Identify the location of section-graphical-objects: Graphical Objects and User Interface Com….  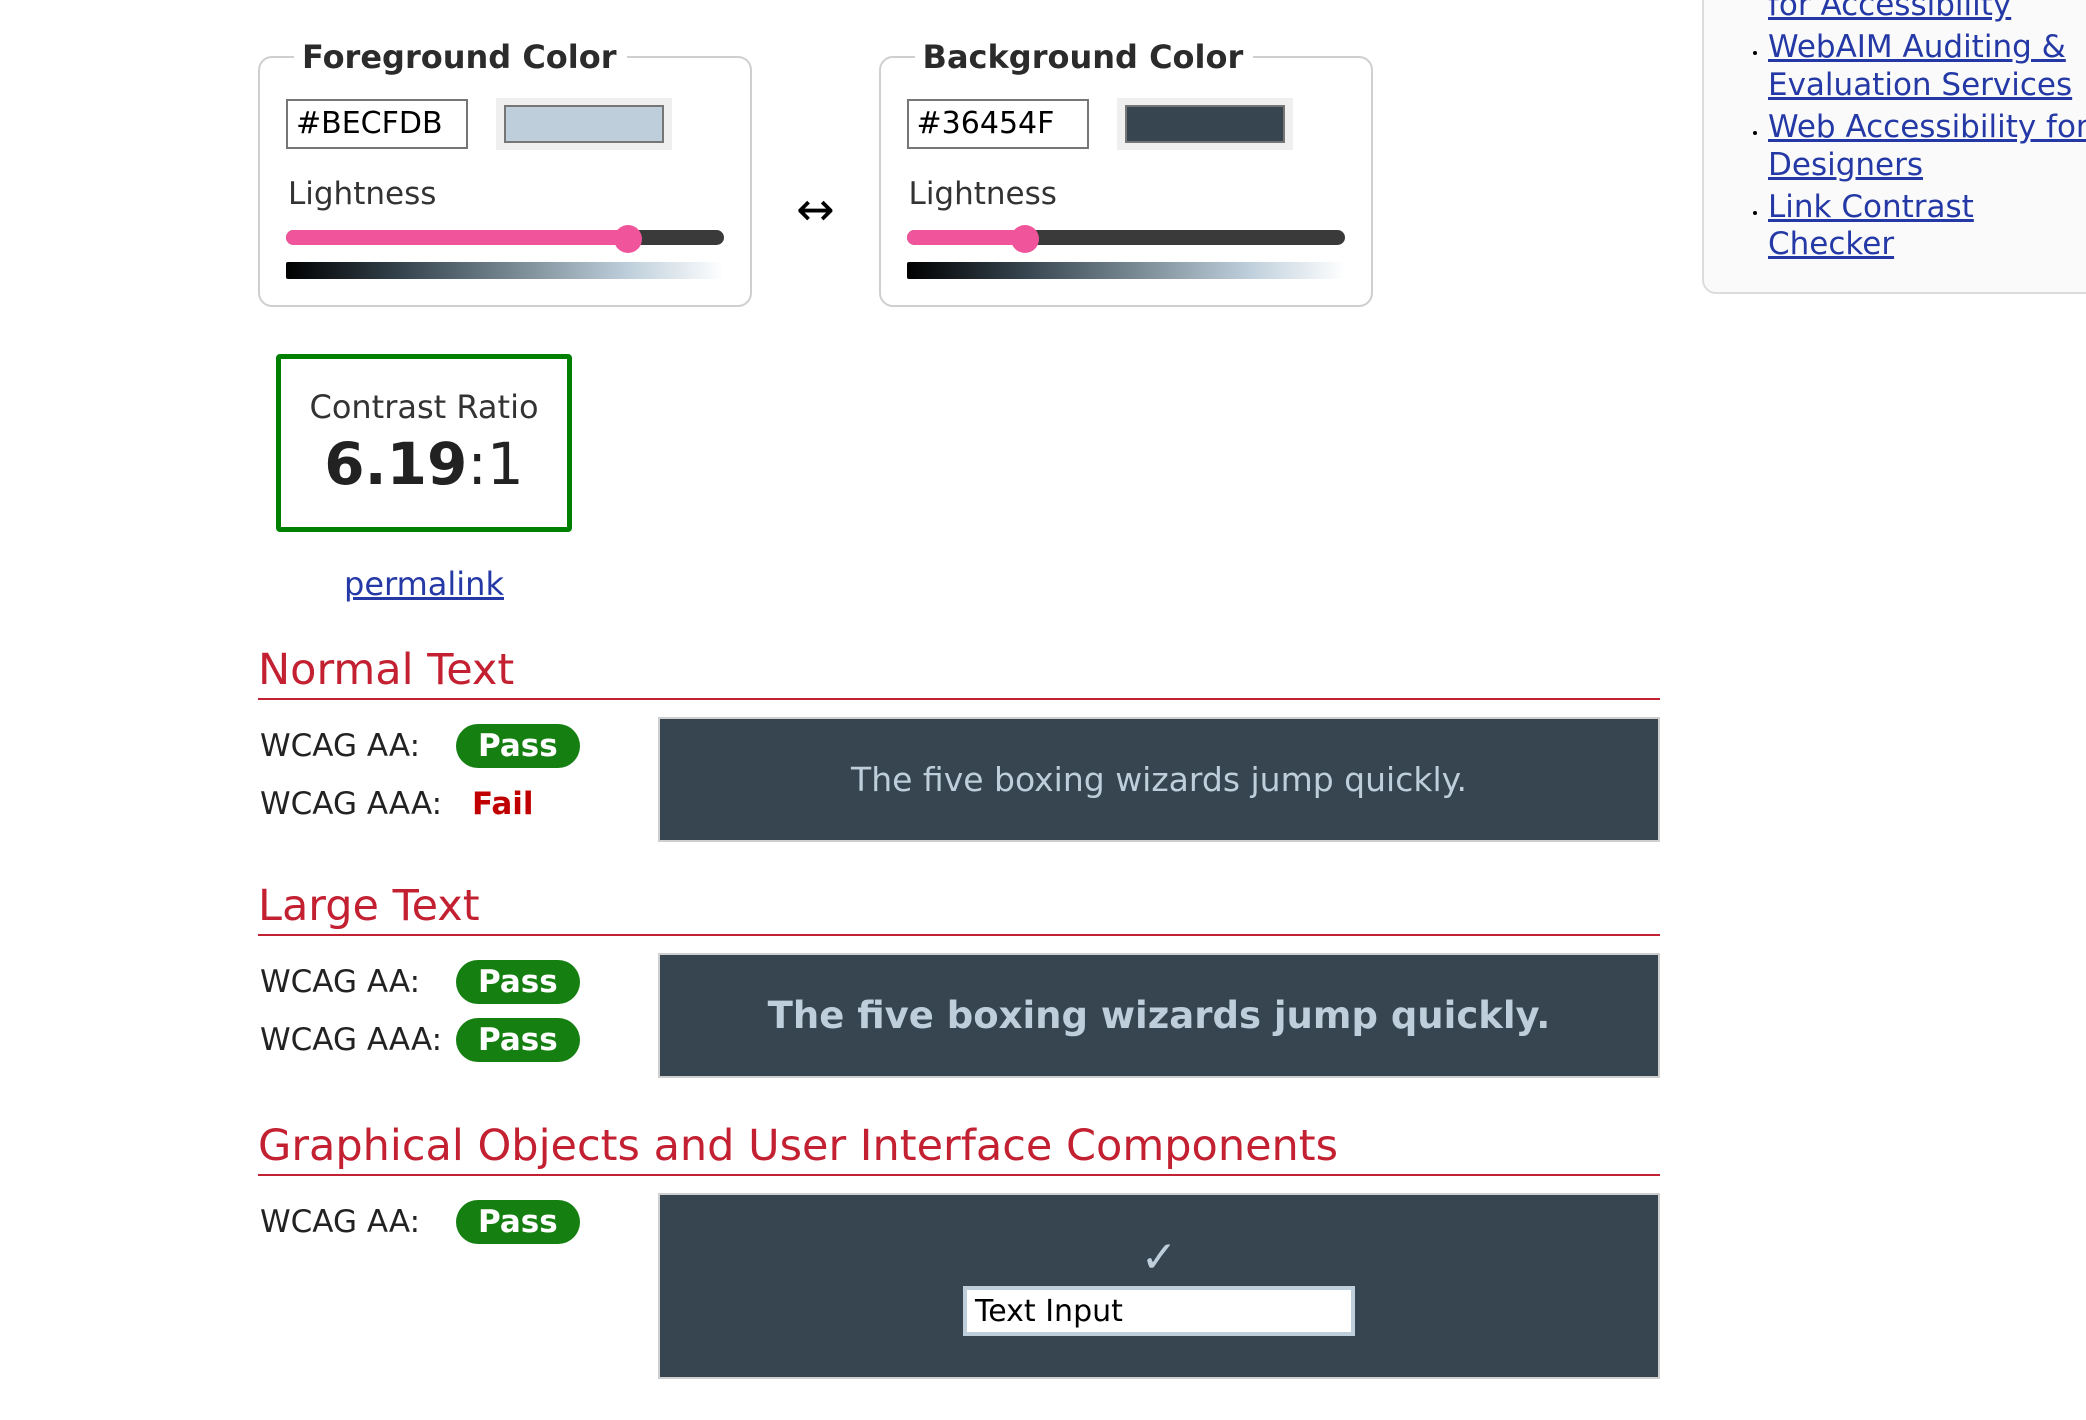
(959, 1251).